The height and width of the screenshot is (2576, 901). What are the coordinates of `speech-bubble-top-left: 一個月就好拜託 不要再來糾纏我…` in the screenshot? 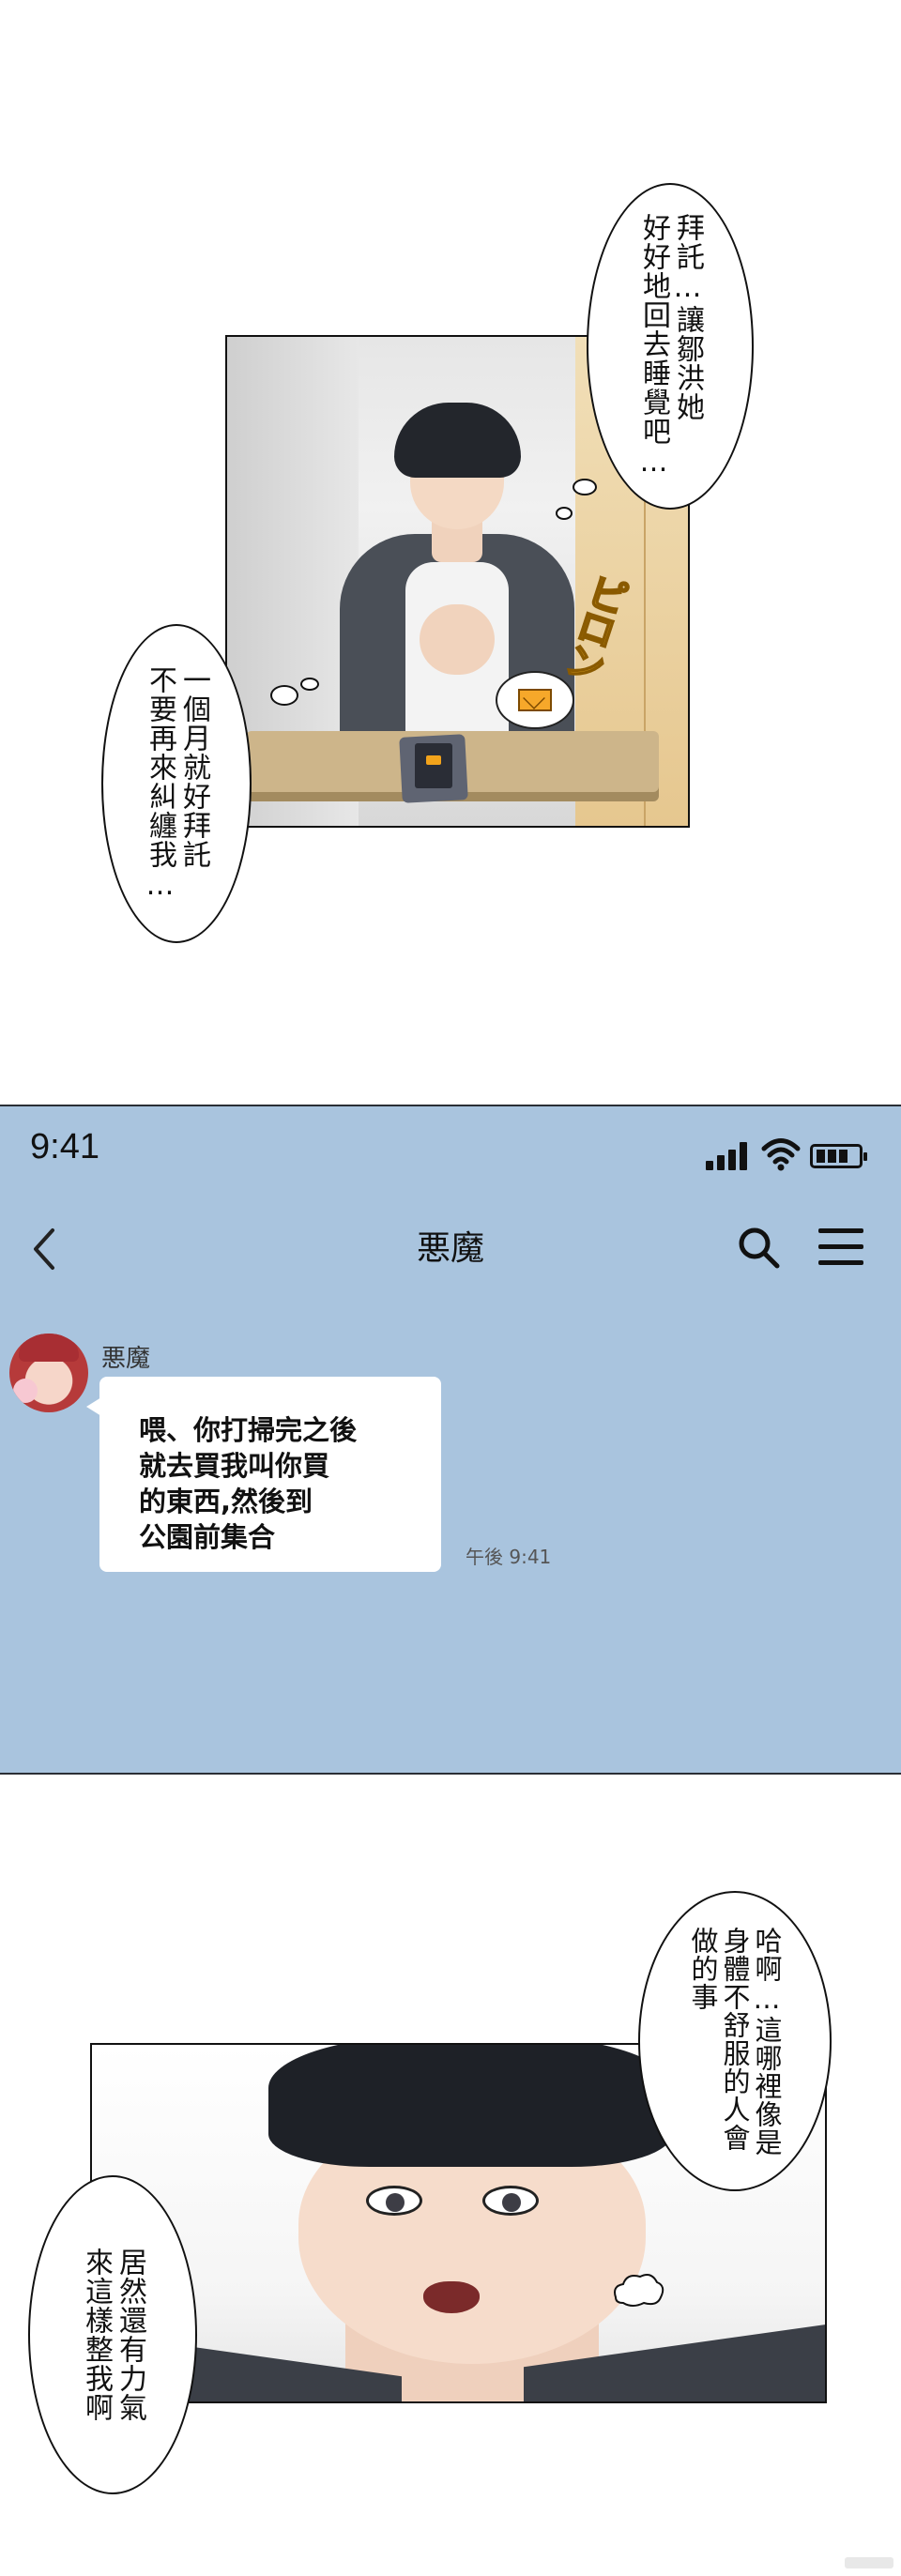 It's located at (177, 783).